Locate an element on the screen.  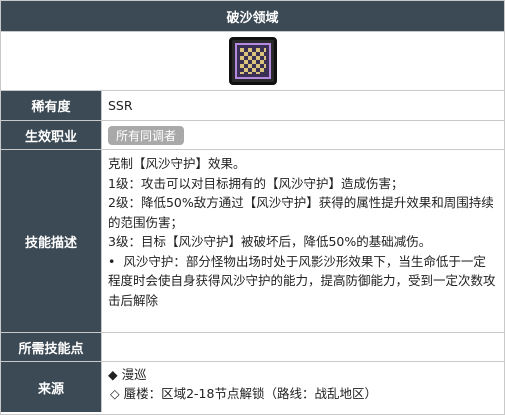
rarity-row: 稀有度 SSR is located at coordinates (252, 106).